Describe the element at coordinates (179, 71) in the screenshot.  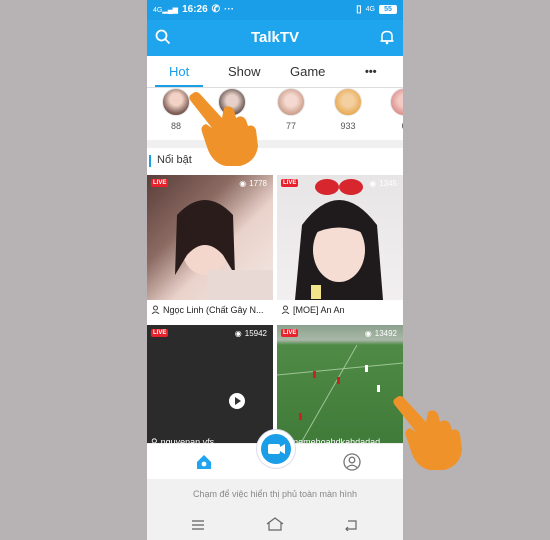
I see `tab-hot: Hot` at that location.